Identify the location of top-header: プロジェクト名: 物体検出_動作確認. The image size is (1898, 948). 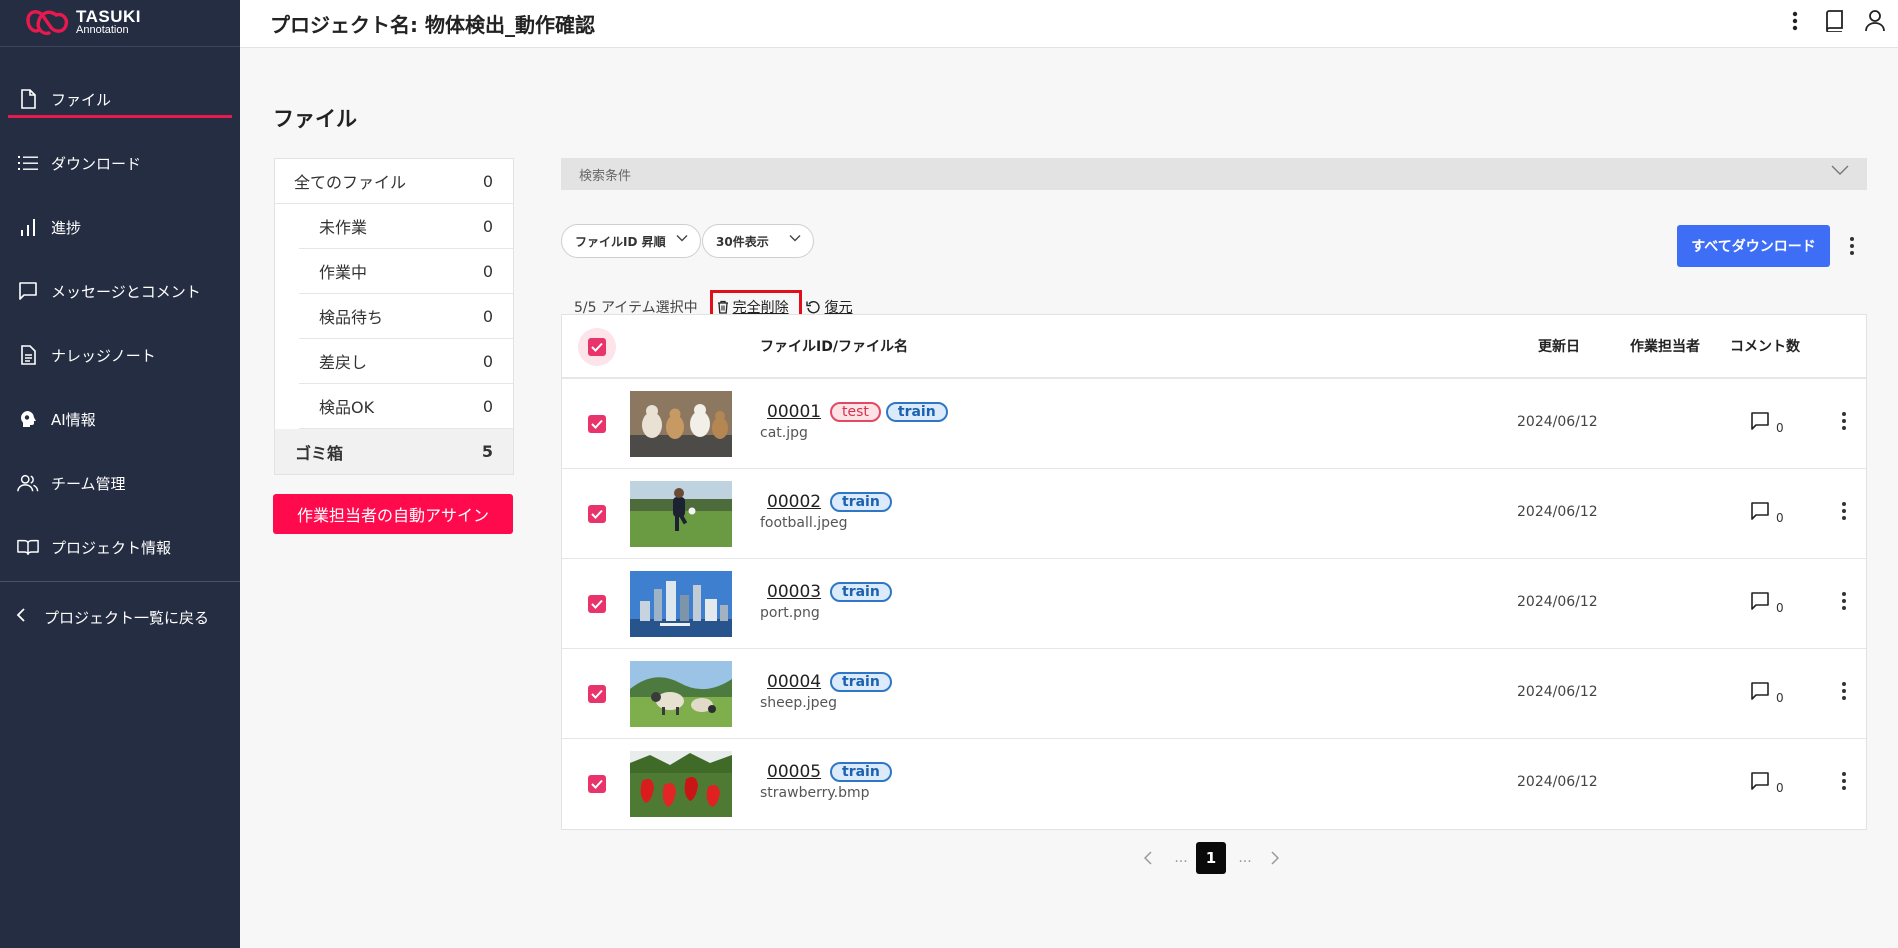
(1069, 24).